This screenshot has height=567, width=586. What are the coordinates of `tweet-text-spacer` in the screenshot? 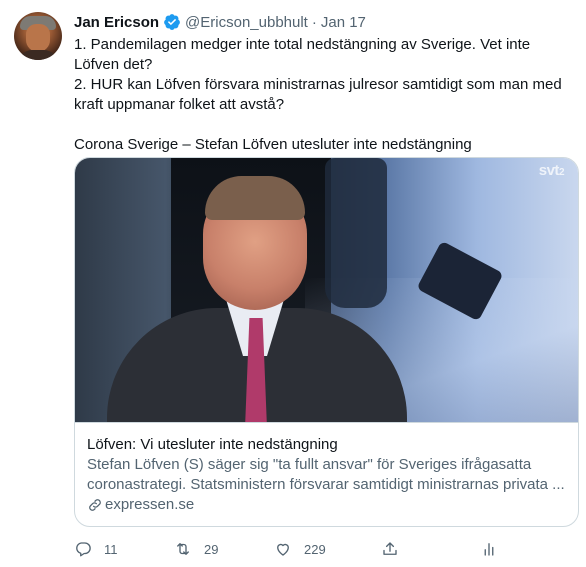 It's located at (326, 125).